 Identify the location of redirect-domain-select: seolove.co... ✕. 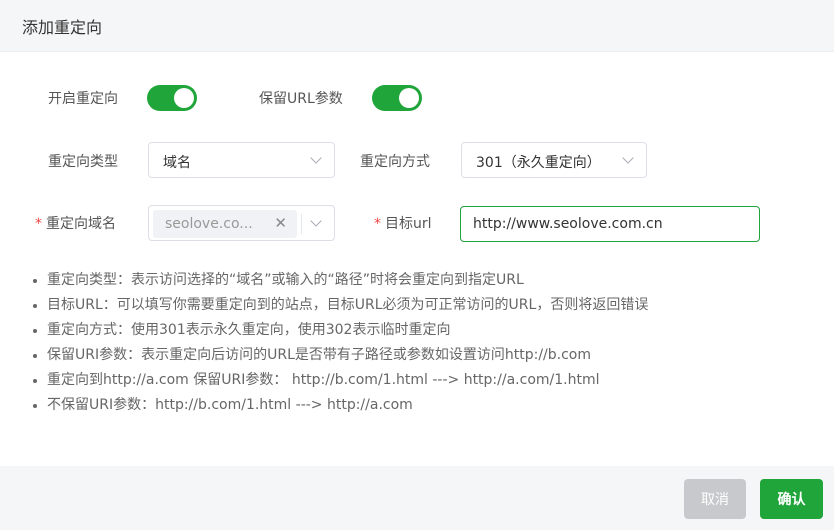
(241, 223).